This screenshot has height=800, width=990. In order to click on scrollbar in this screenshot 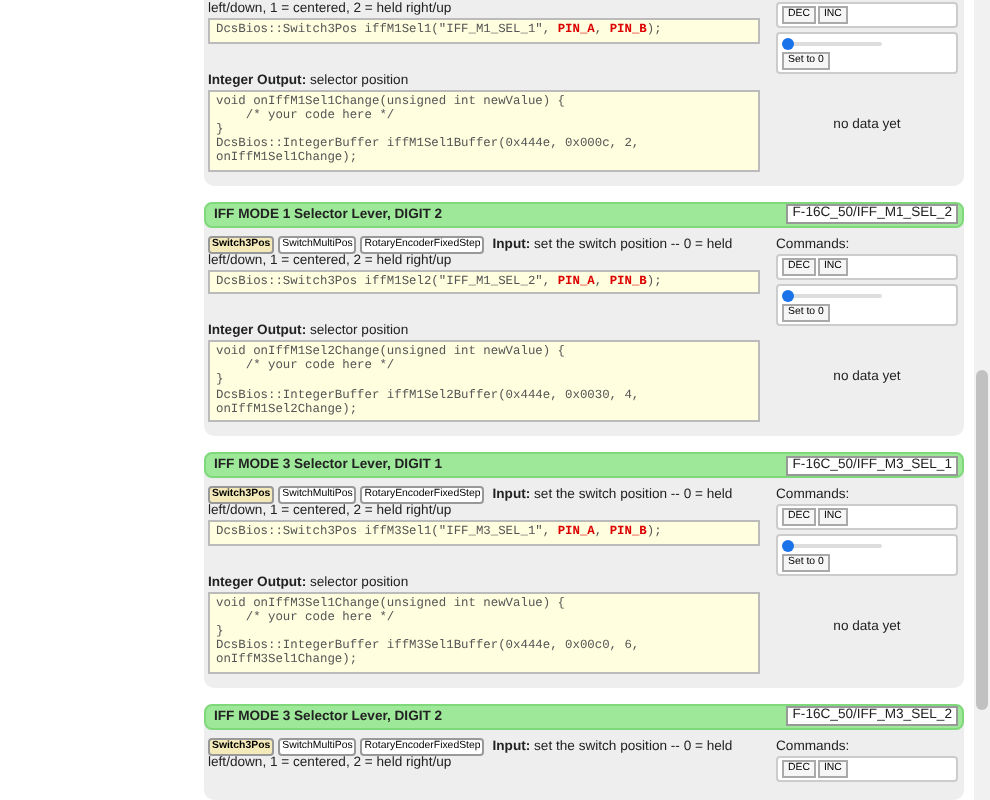, I will do `click(982, 400)`.